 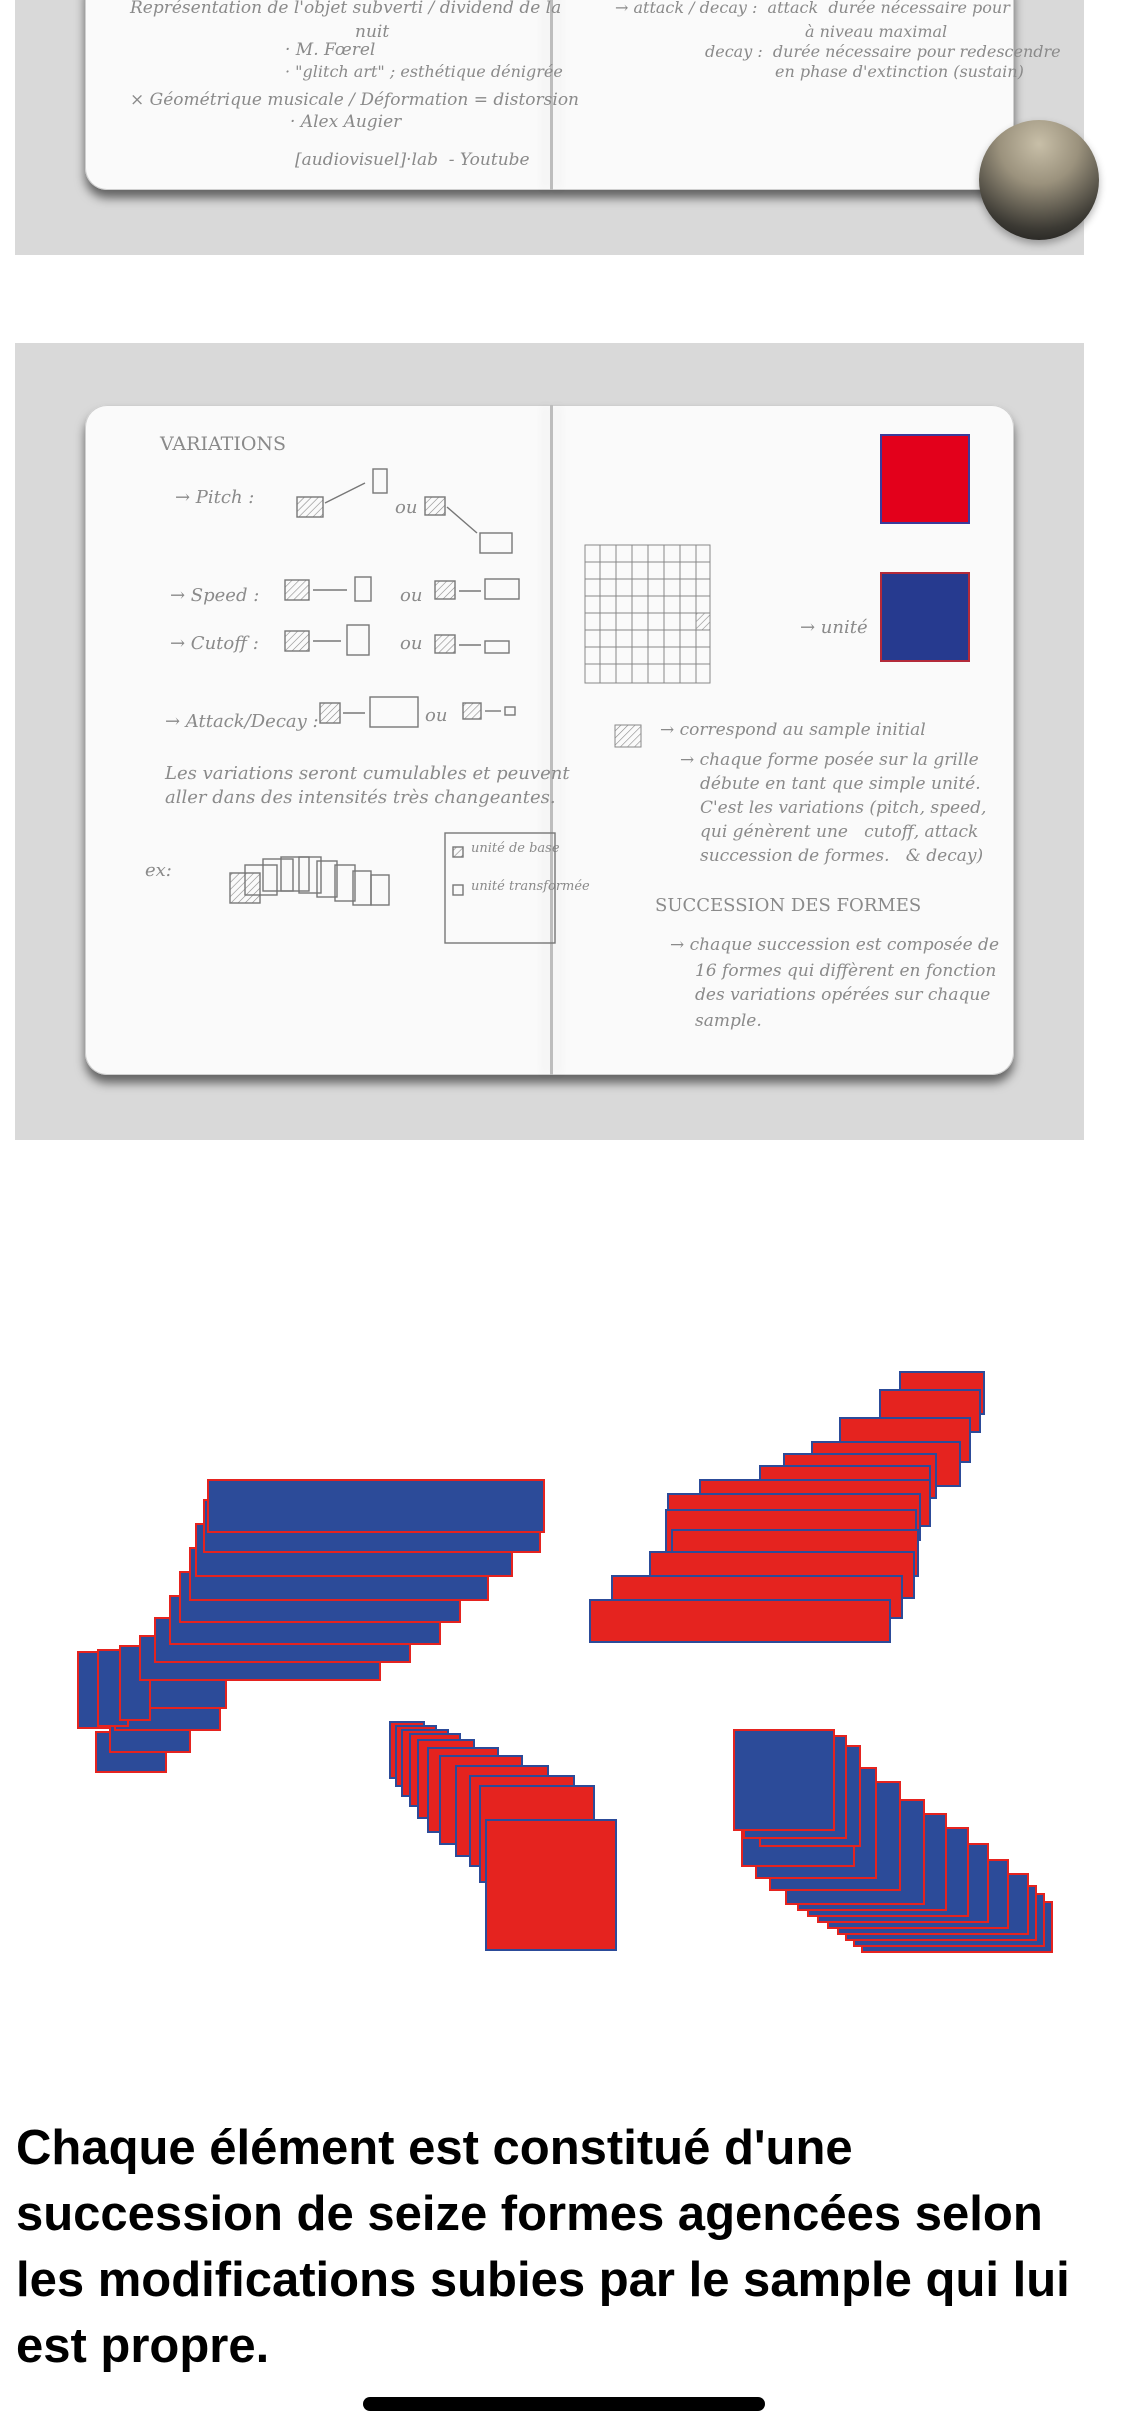 I want to click on red-swatch, so click(x=925, y=479).